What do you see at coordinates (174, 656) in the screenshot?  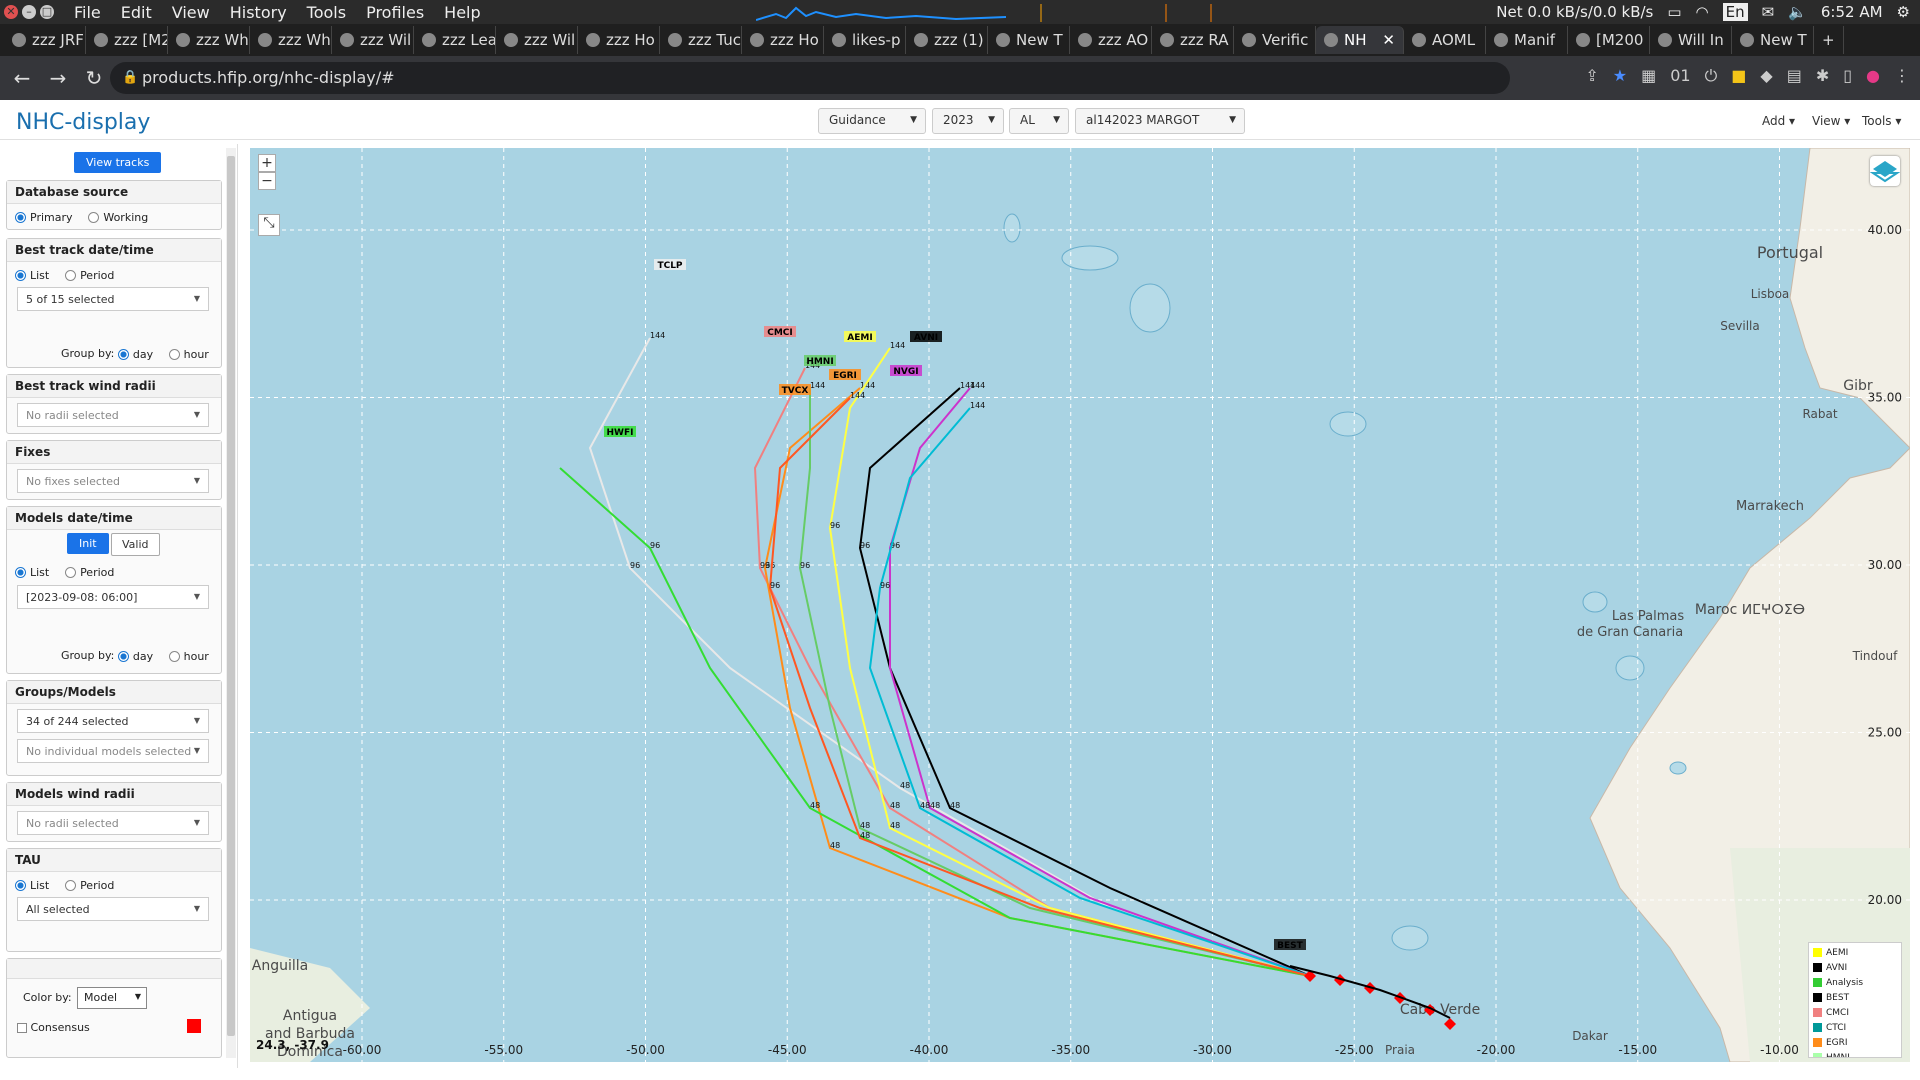 I see `models-group-hour-radio` at bounding box center [174, 656].